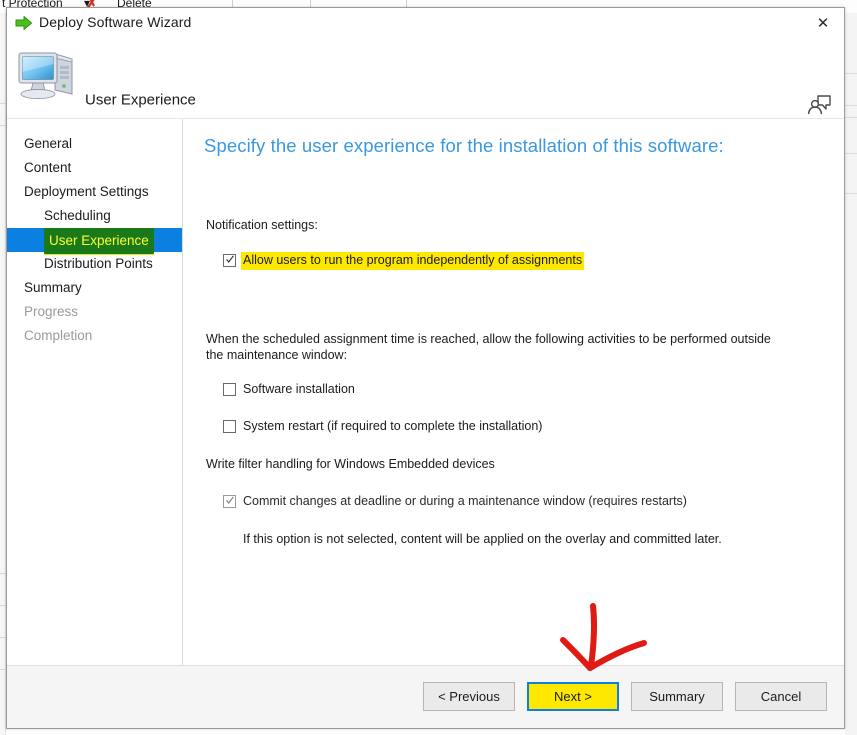 The width and height of the screenshot is (857, 735). I want to click on green-arrow-icon, so click(23, 23).